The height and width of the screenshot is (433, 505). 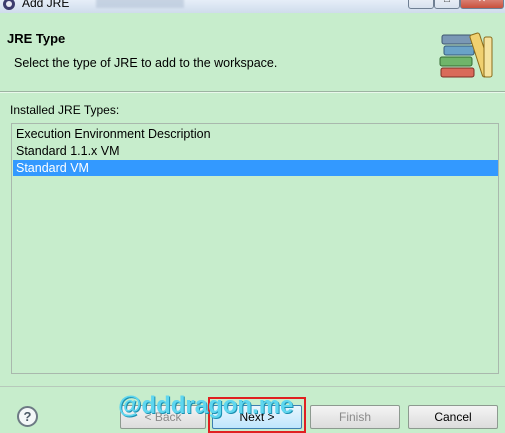 What do you see at coordinates (36, 38) in the screenshot?
I see `page-title: JRE Type` at bounding box center [36, 38].